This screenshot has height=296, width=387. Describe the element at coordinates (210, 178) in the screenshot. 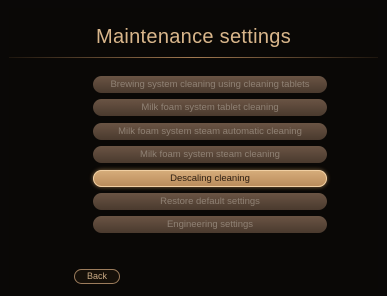

I see `menu-item-descaling-cleaning: Descaling cleaning` at that location.